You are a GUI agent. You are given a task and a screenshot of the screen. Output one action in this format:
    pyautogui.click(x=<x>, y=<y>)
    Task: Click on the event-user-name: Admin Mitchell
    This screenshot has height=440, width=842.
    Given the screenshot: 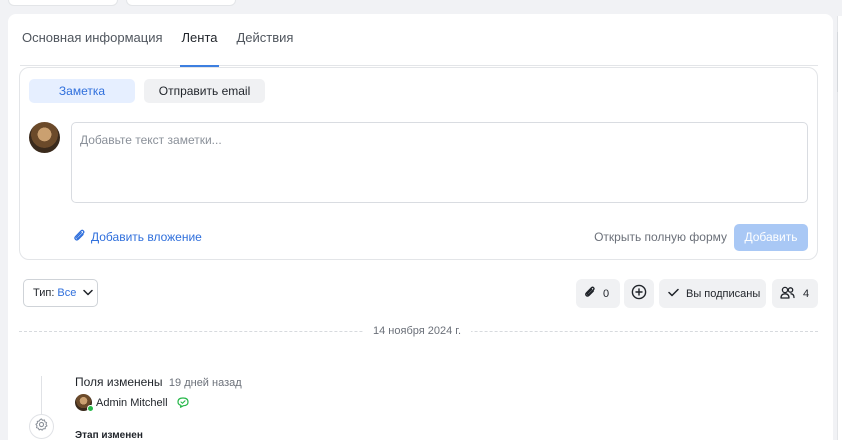 What is the action you would take?
    pyautogui.click(x=132, y=403)
    